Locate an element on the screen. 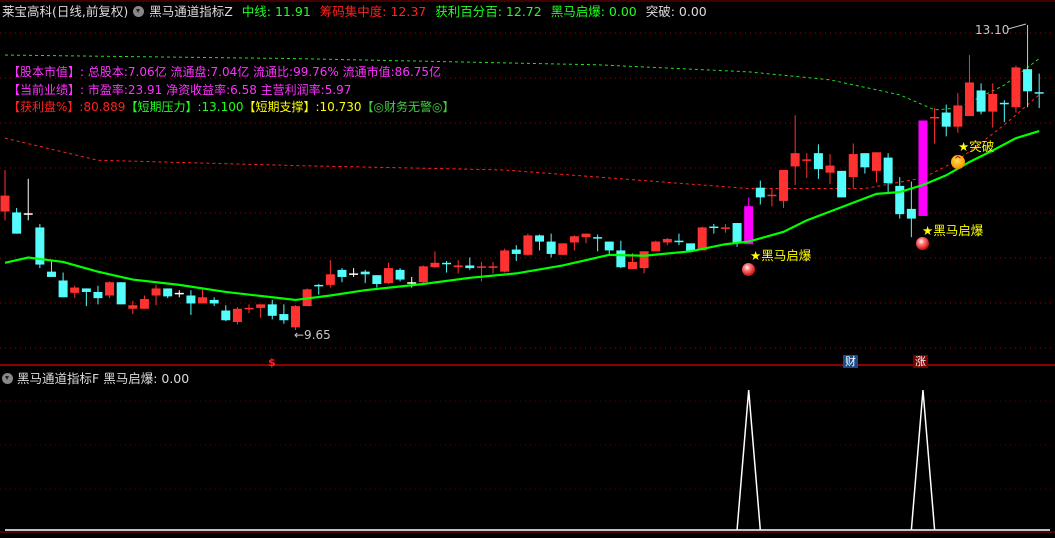 The height and width of the screenshot is (538, 1055). sub-indicator-menu-icon is located at coordinates (7, 378).